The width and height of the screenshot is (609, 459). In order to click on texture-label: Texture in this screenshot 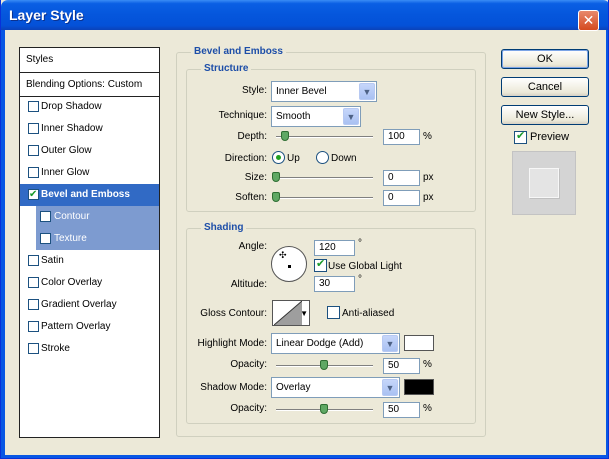, I will do `click(70, 238)`.